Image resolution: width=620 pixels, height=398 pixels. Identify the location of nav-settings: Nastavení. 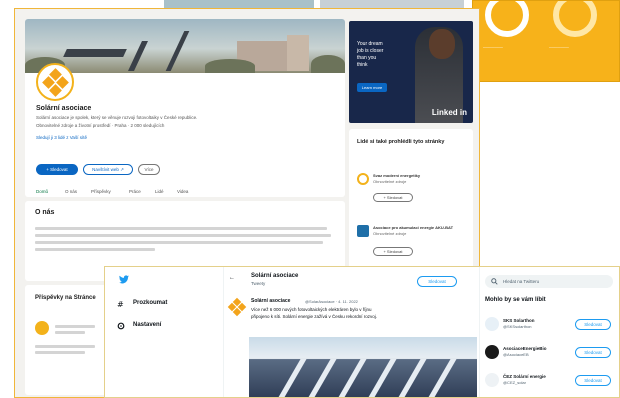
(147, 325).